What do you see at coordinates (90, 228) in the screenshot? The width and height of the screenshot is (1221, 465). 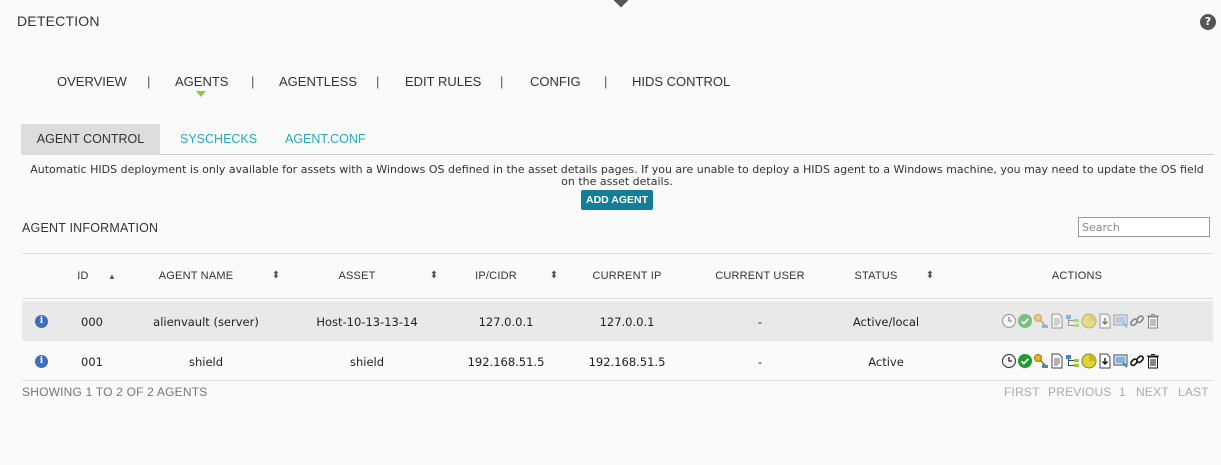 I see `section-title: AGENT INFORMATION` at bounding box center [90, 228].